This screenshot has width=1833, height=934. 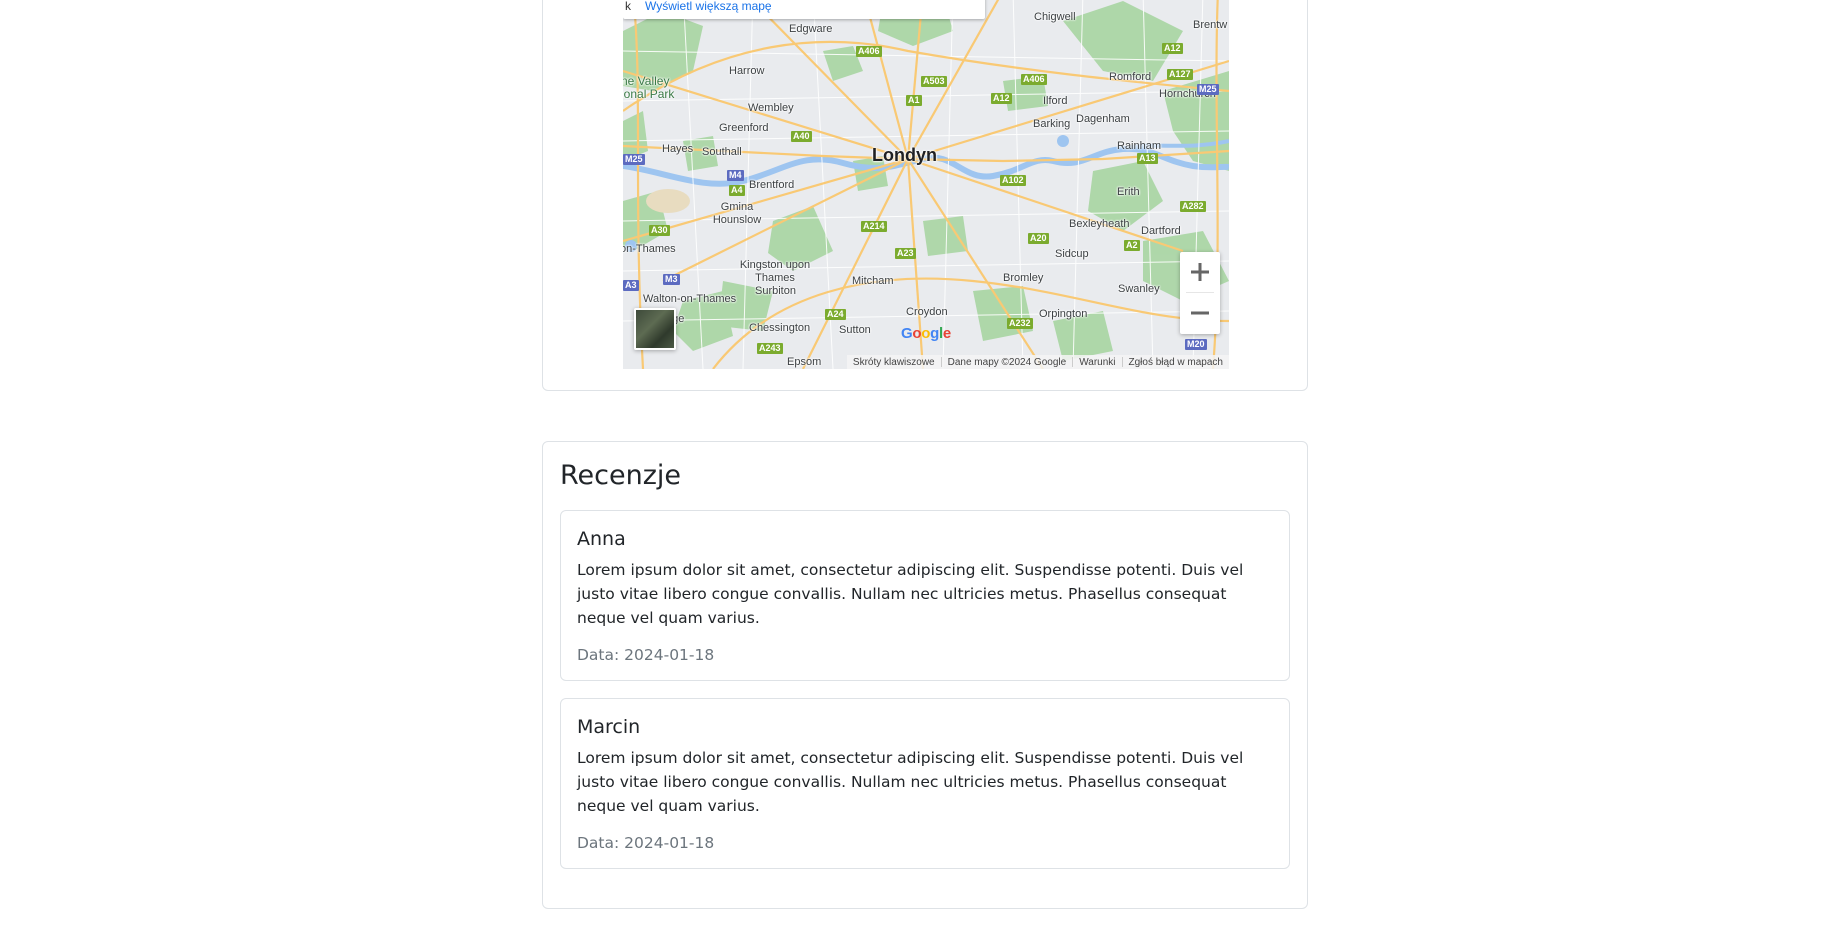 I want to click on report-error-link: Zgłoś błąd w mapach, so click(x=1176, y=362).